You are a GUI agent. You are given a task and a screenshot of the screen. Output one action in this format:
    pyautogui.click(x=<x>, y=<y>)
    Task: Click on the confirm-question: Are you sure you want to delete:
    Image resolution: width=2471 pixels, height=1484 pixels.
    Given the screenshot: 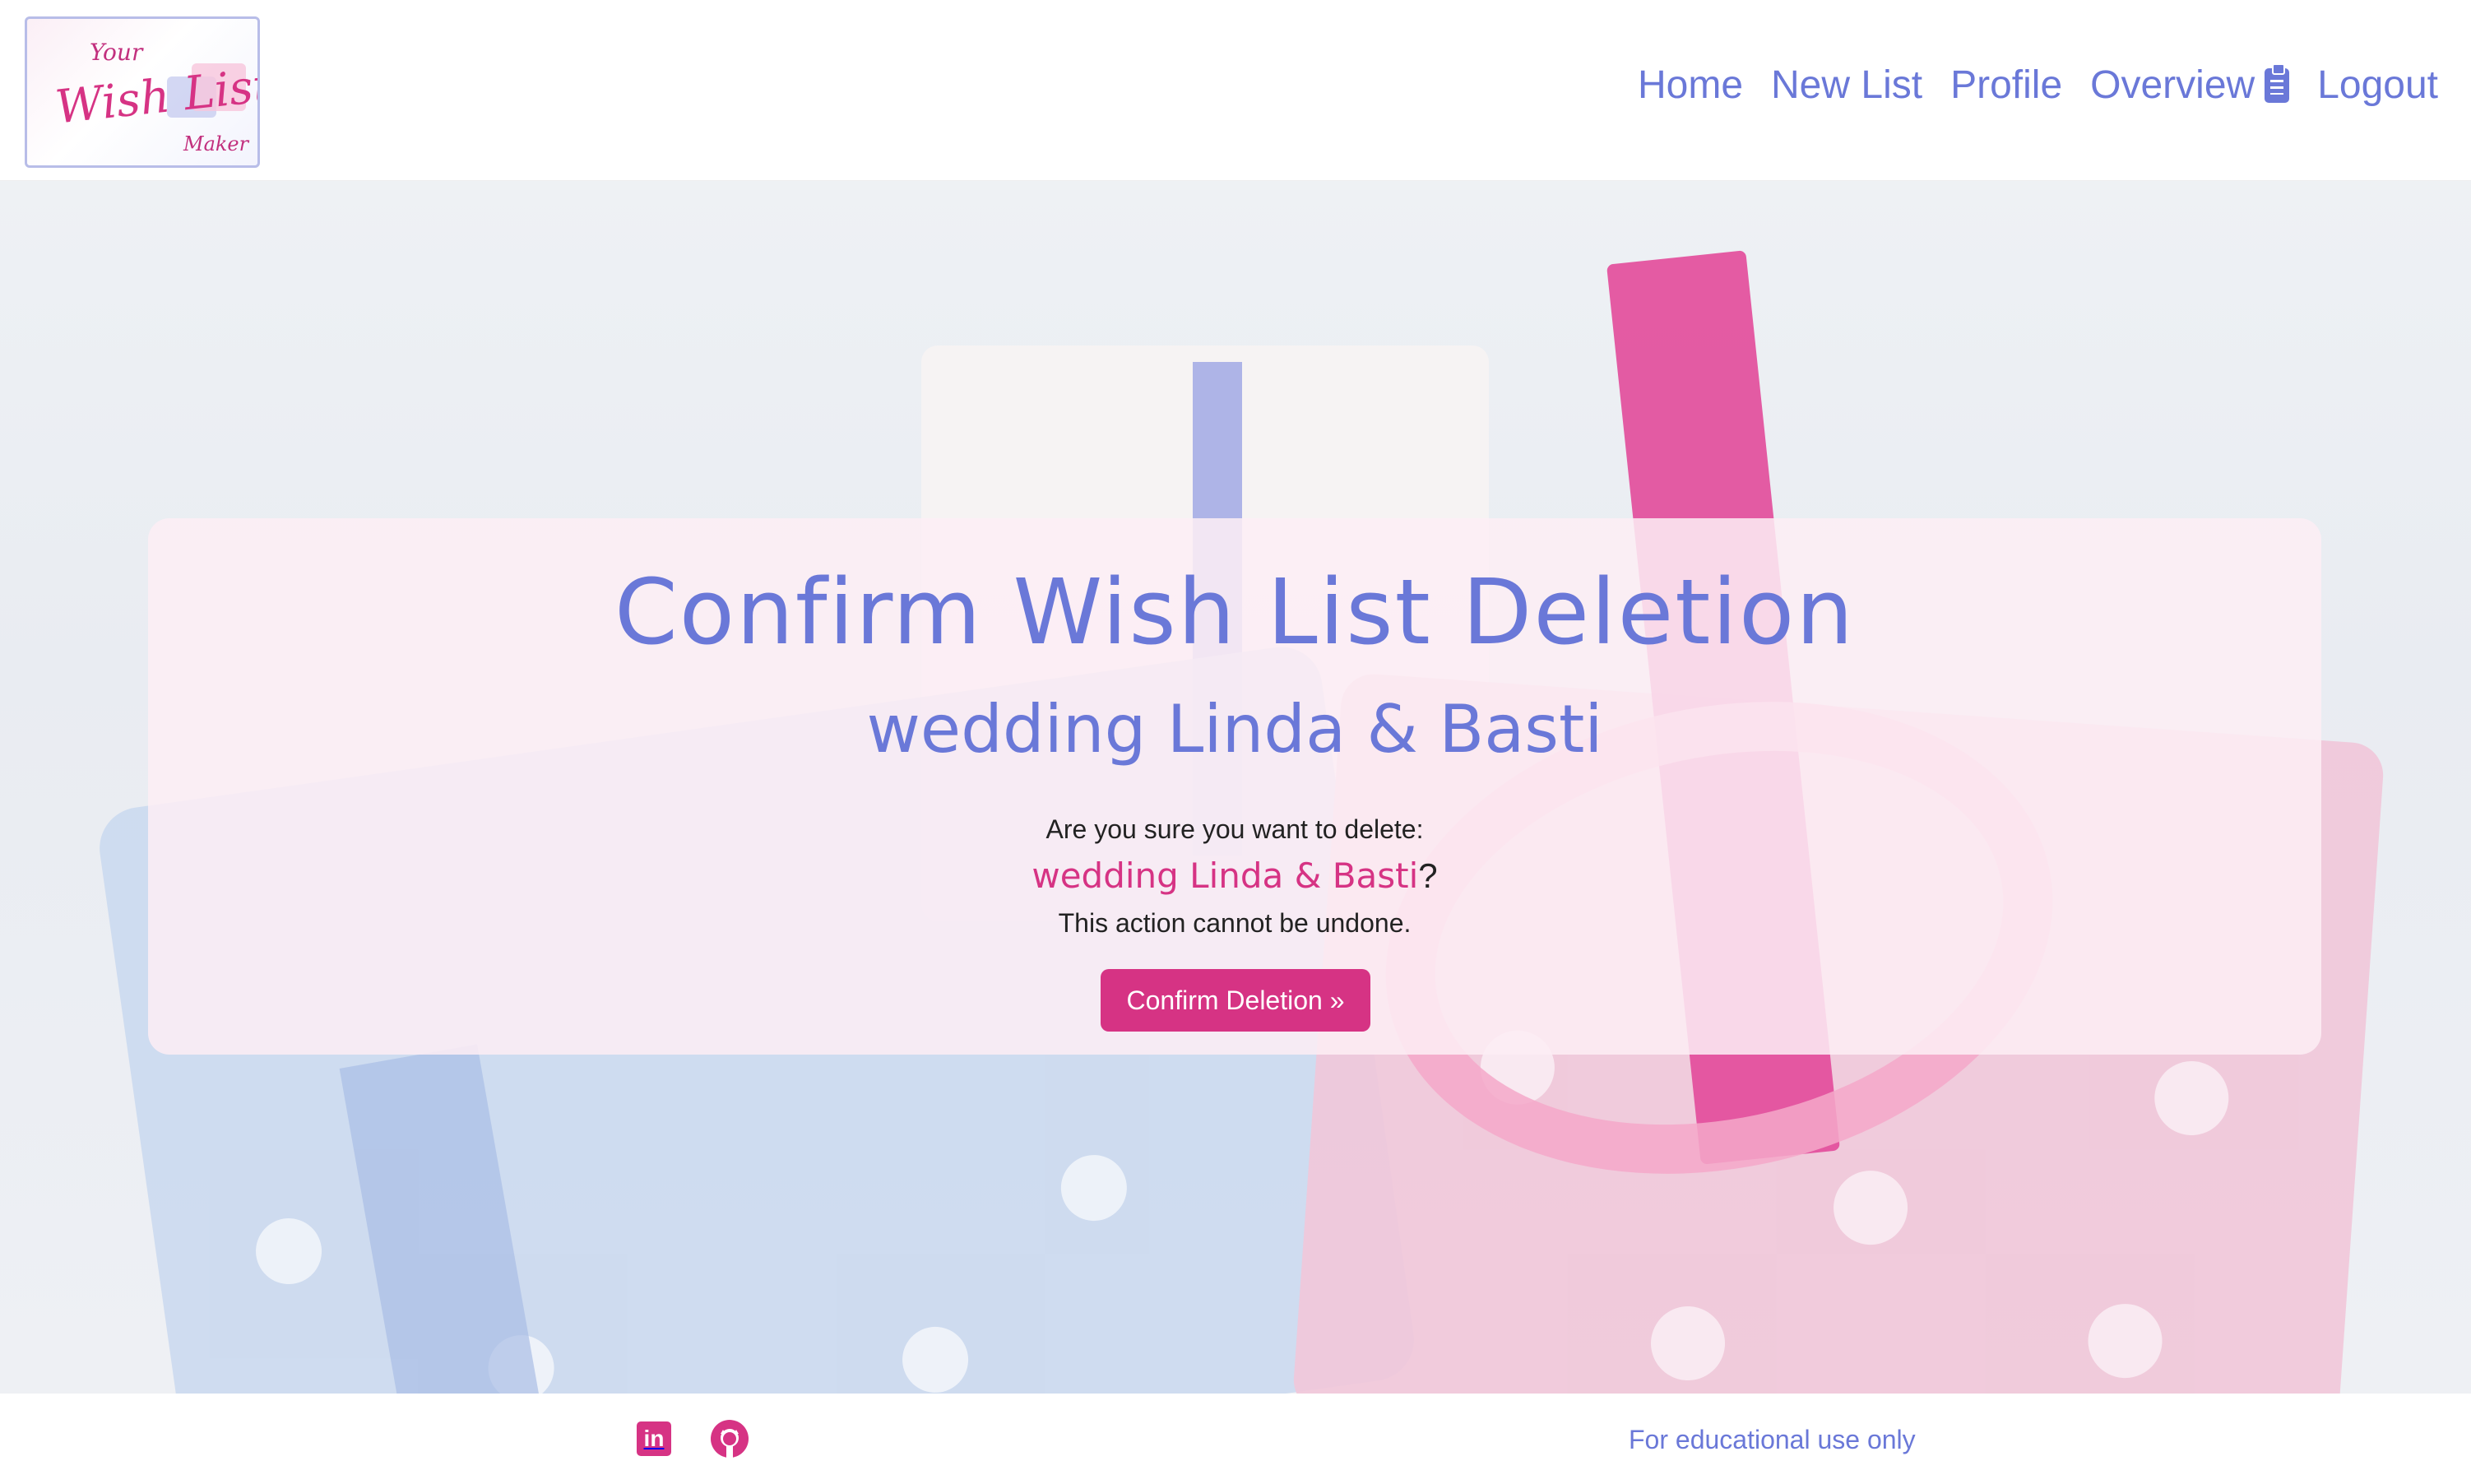 What is the action you would take?
    pyautogui.click(x=1234, y=829)
    